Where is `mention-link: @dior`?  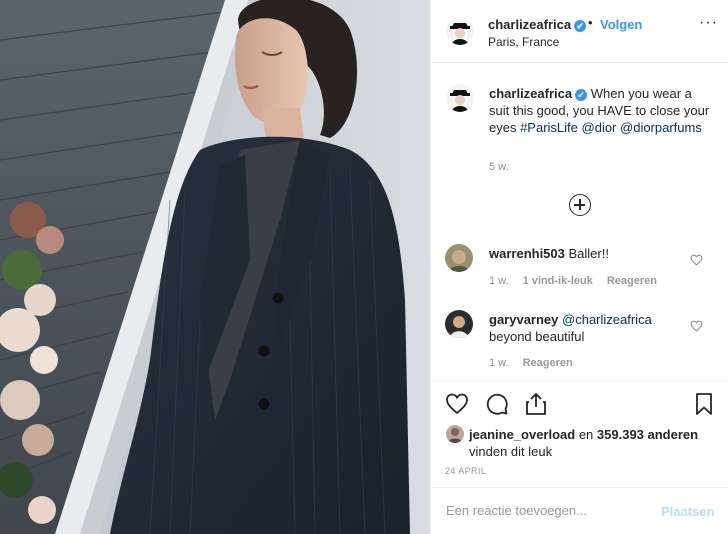 mention-link: @dior is located at coordinates (599, 127).